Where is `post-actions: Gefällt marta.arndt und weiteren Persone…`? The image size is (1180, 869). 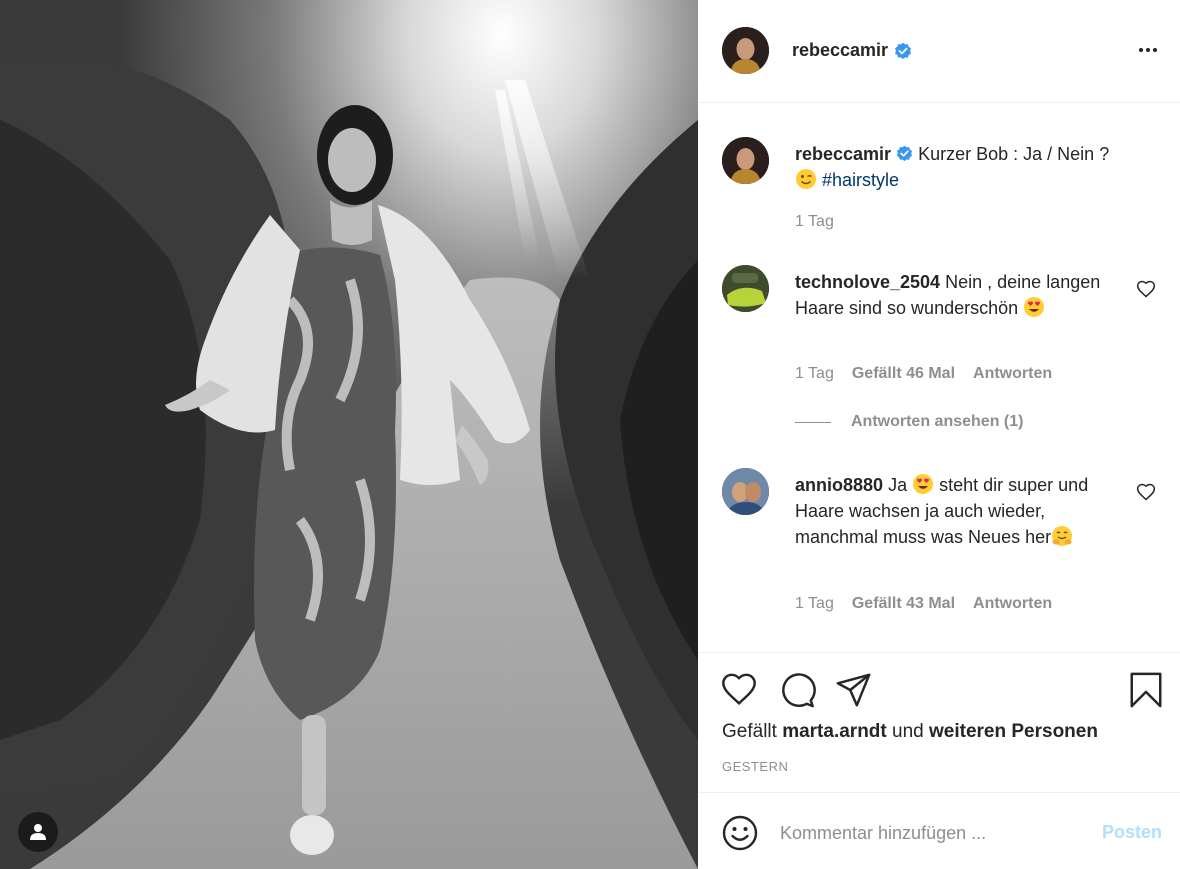 post-actions: Gefällt marta.arndt und weiteren Persone… is located at coordinates (939, 722).